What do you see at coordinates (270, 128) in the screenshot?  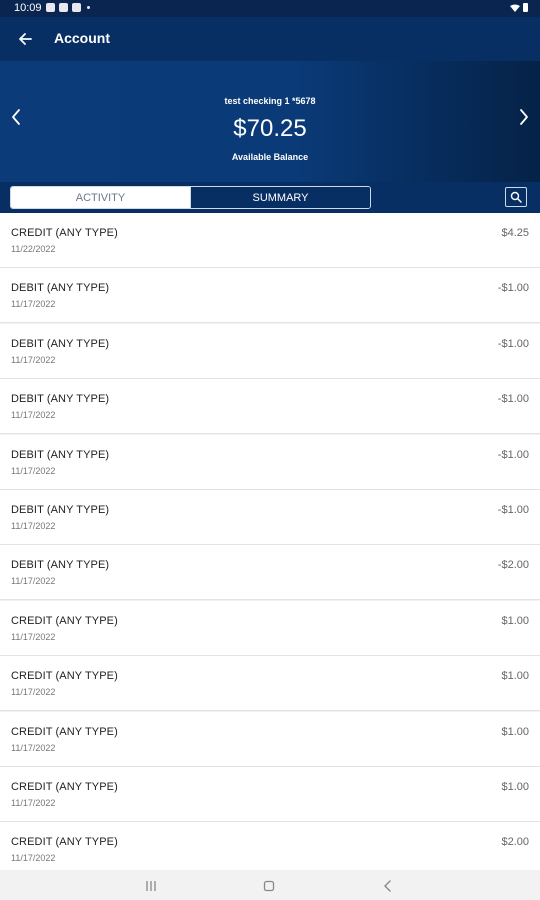 I see `account-balance: $70.25` at bounding box center [270, 128].